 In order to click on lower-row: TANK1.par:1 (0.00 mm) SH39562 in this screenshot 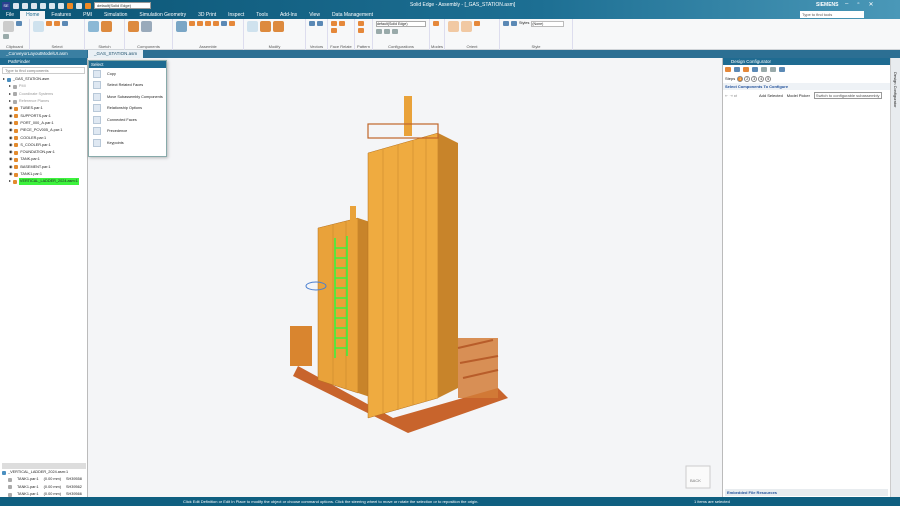, I will do `click(44, 487)`.